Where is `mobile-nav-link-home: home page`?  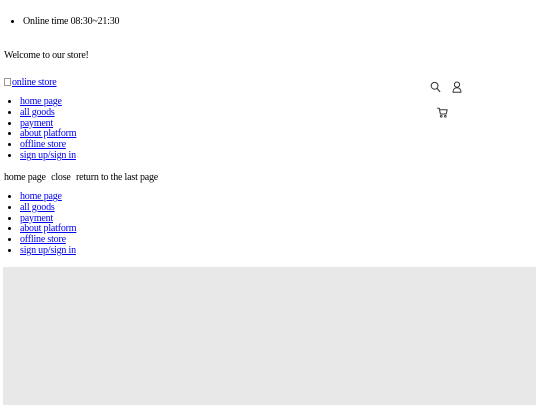 mobile-nav-link-home: home page is located at coordinates (41, 196).